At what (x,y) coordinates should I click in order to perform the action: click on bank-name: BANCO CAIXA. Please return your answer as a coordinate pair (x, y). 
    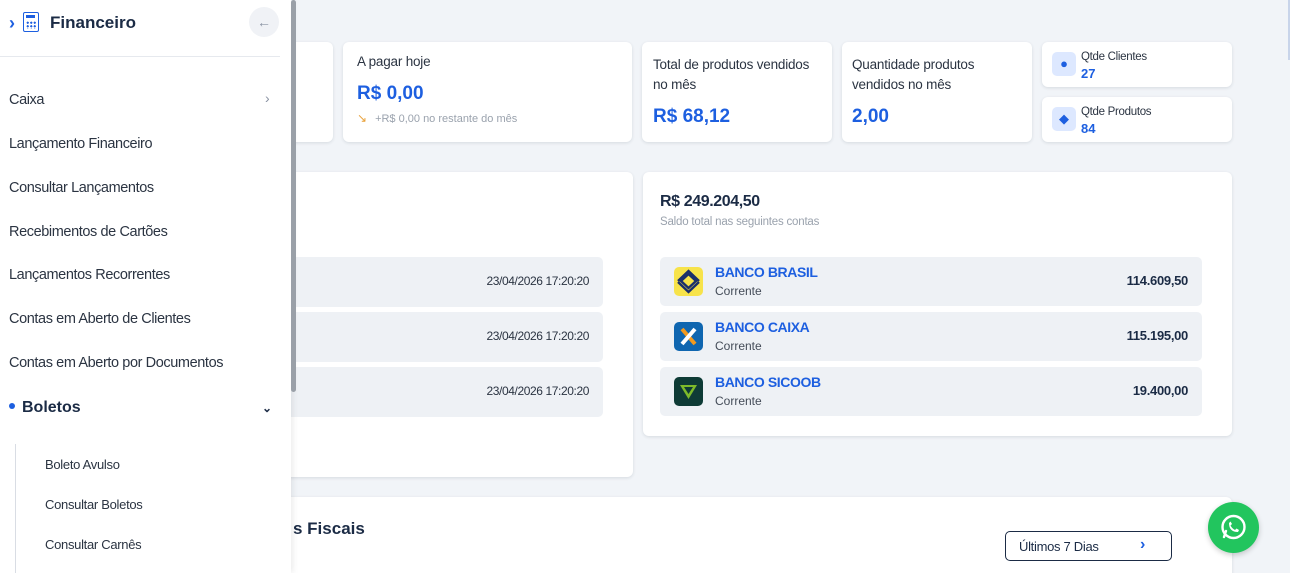
    Looking at the image, I should click on (762, 327).